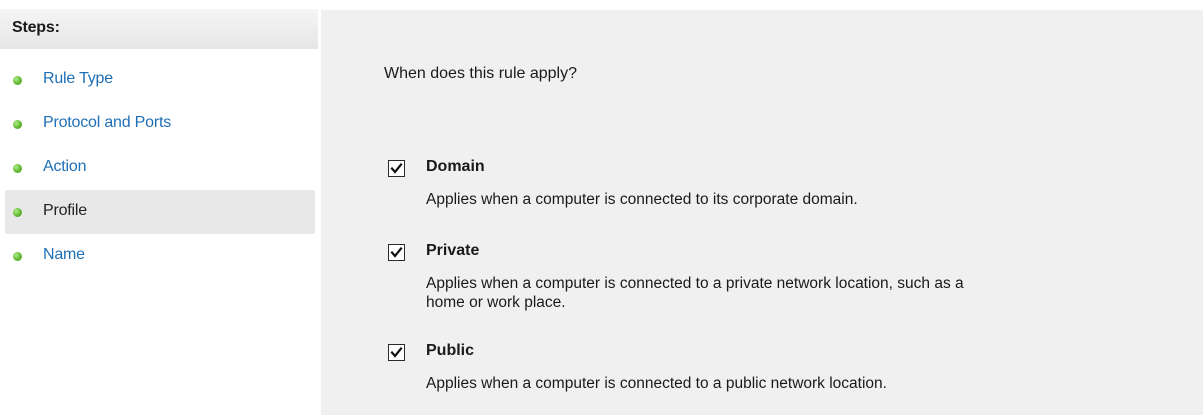  What do you see at coordinates (160, 212) in the screenshot?
I see `step-item-profile: Profile` at bounding box center [160, 212].